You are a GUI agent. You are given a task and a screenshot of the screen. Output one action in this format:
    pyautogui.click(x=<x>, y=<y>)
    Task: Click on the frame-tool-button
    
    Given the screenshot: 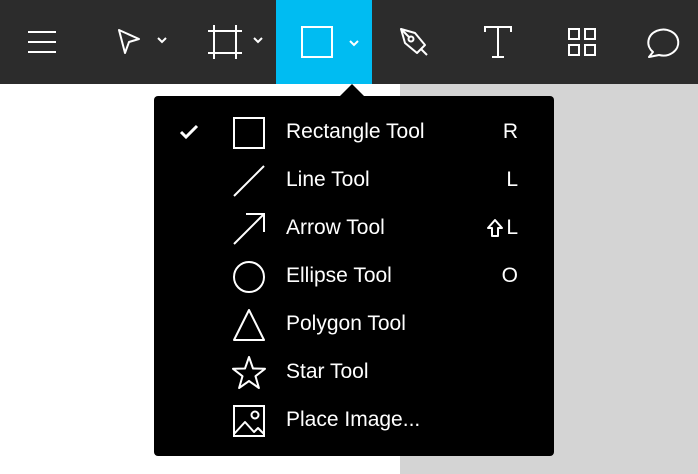 What is the action you would take?
    pyautogui.click(x=236, y=42)
    